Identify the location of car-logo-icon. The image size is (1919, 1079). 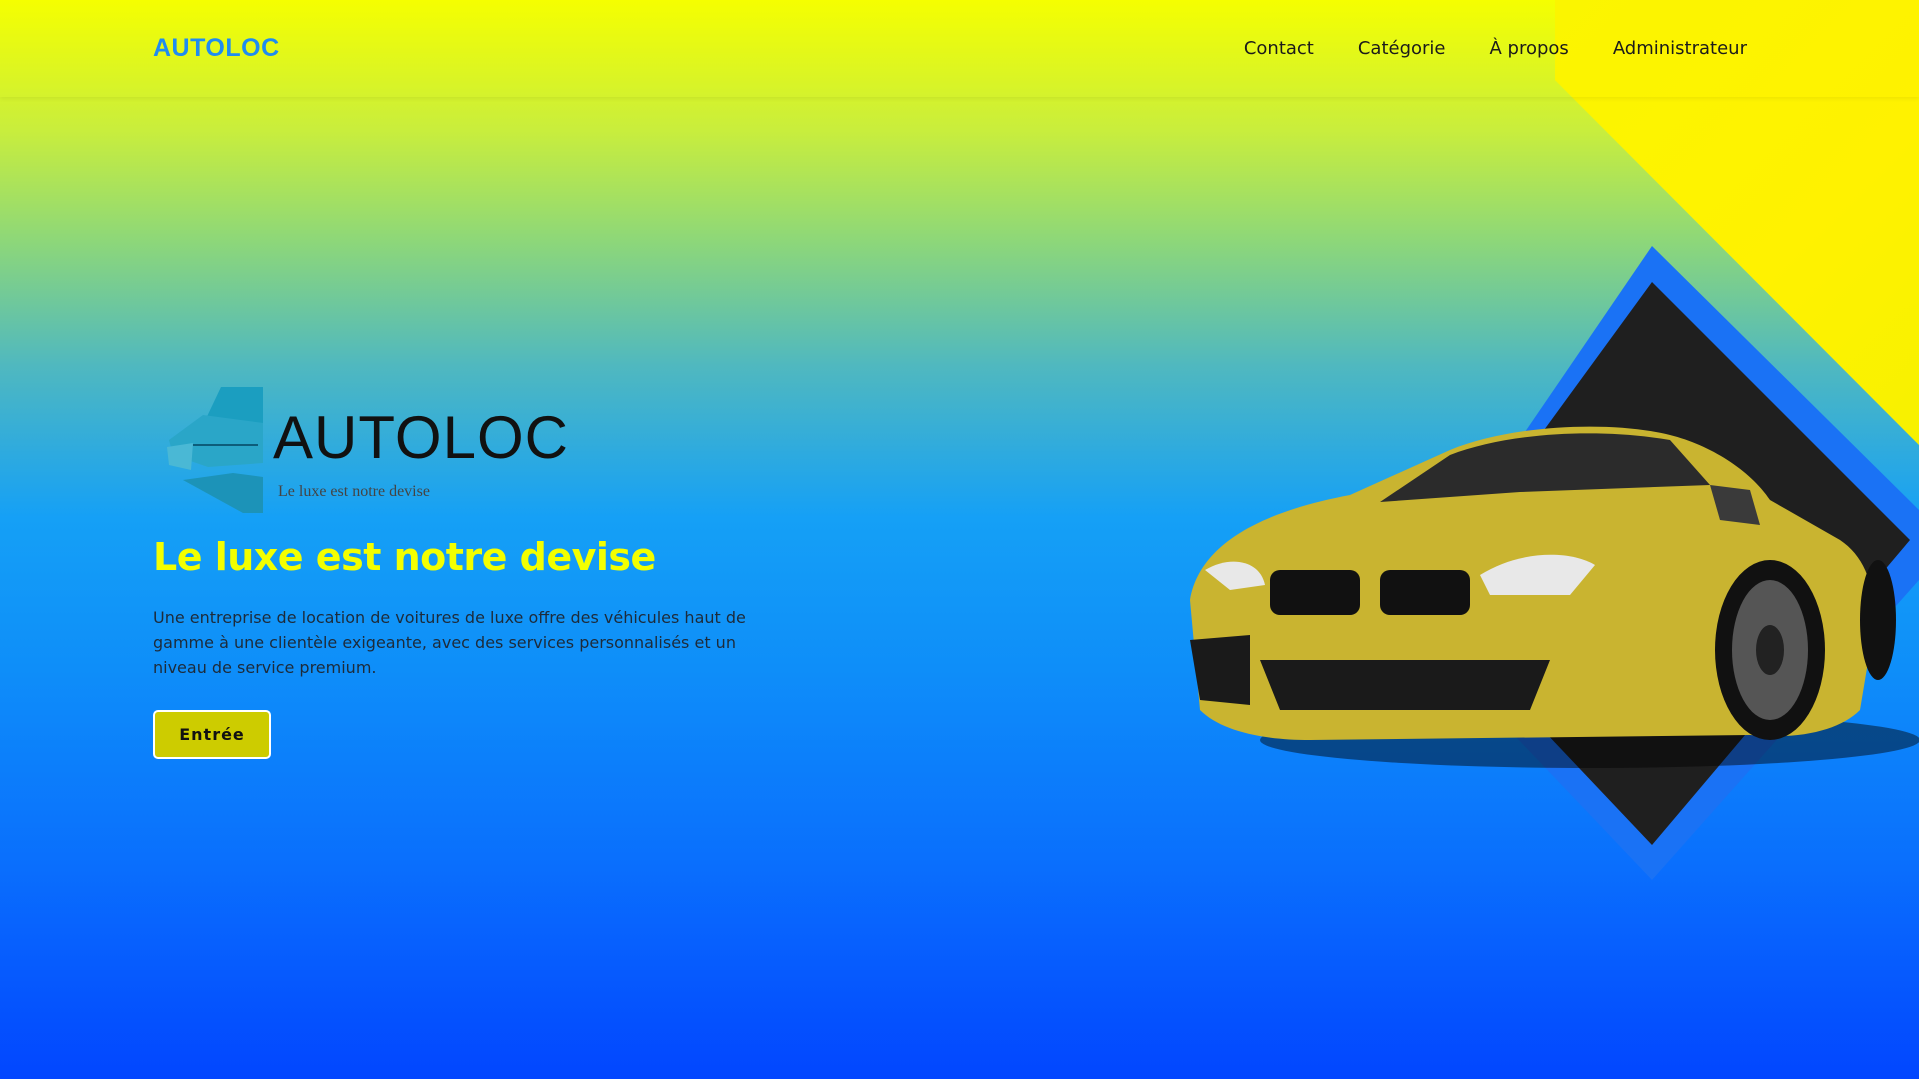
(215, 450).